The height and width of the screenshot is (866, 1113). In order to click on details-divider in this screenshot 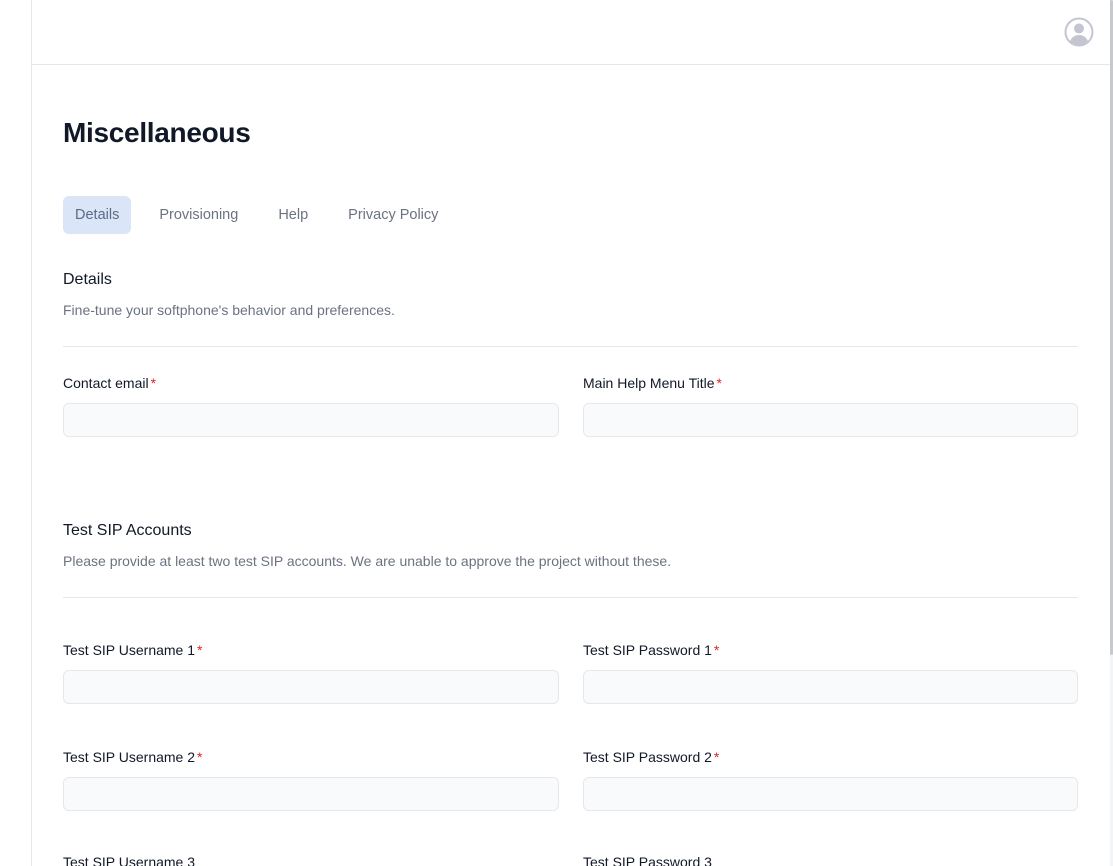, I will do `click(570, 346)`.